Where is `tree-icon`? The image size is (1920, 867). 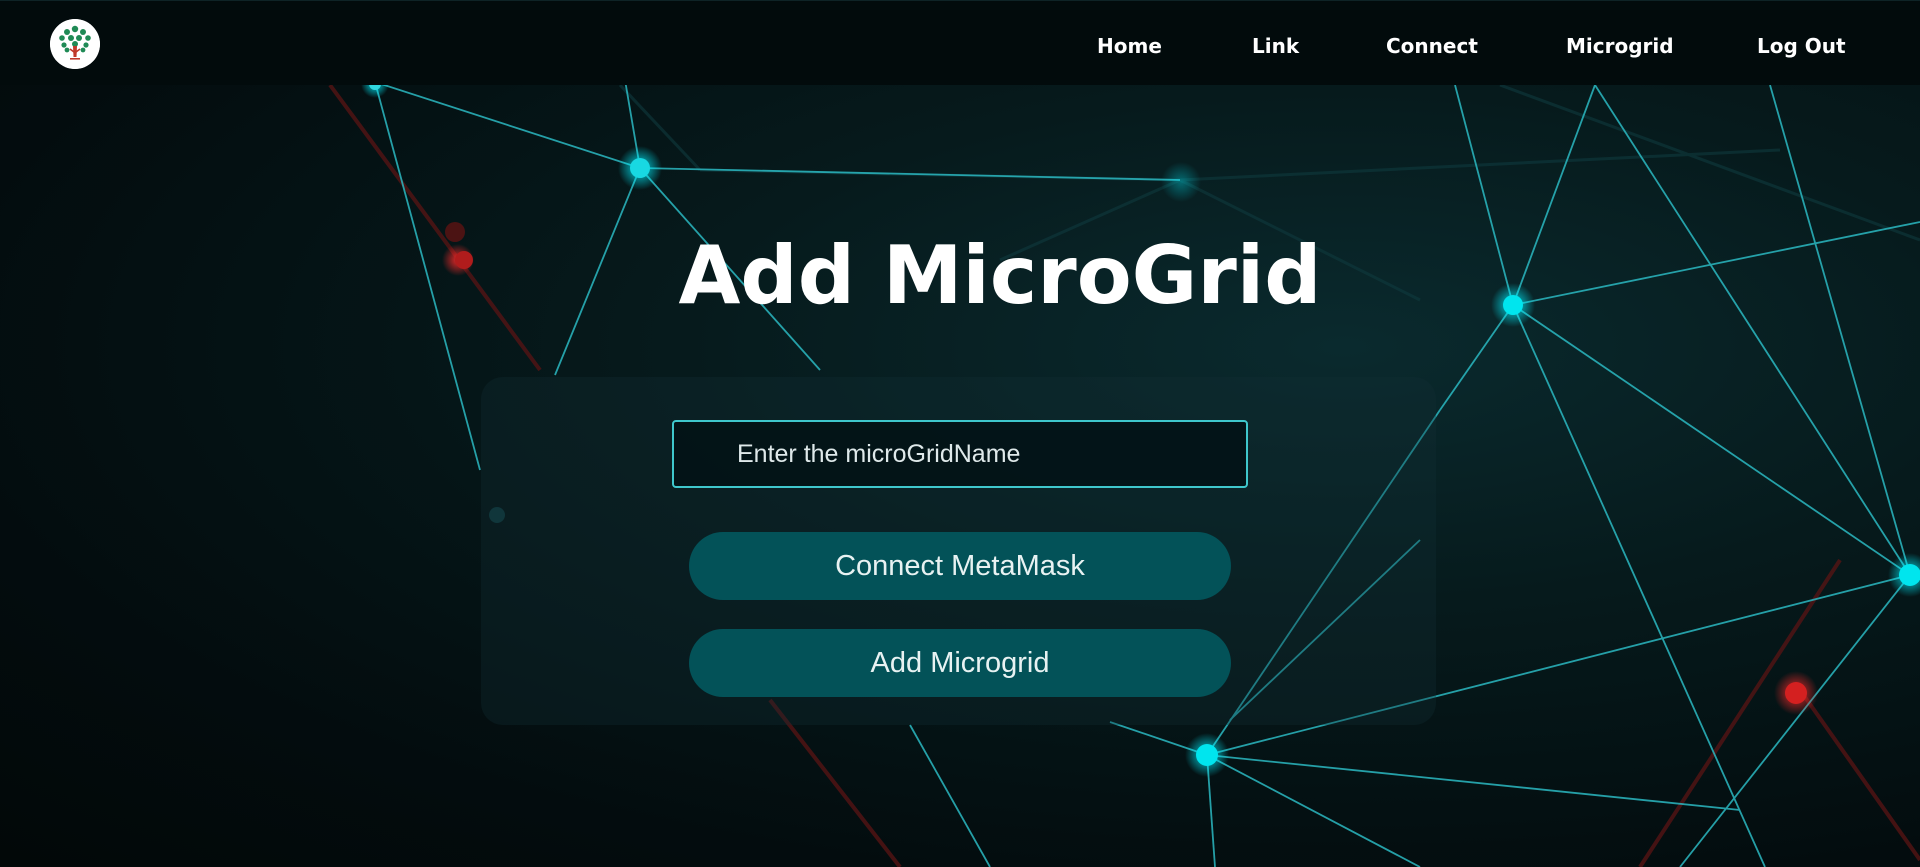
tree-icon is located at coordinates (75, 44).